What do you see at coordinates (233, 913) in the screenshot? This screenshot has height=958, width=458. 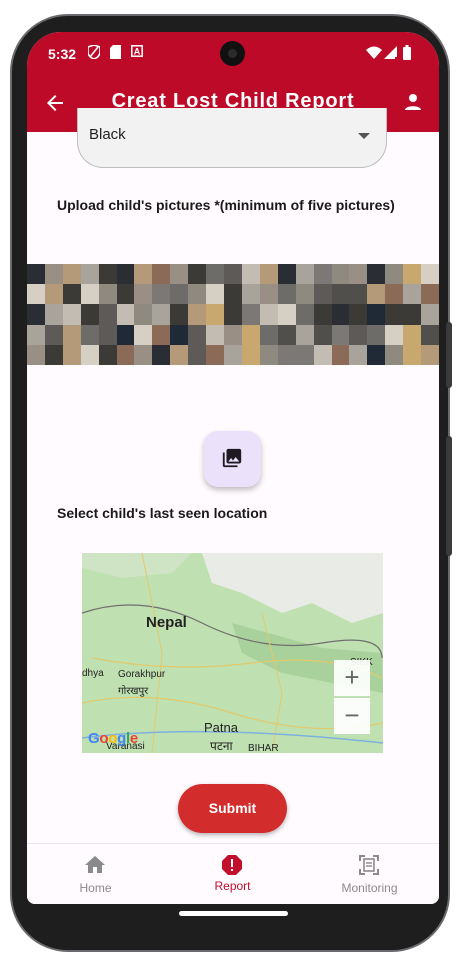 I see `gesture-handle` at bounding box center [233, 913].